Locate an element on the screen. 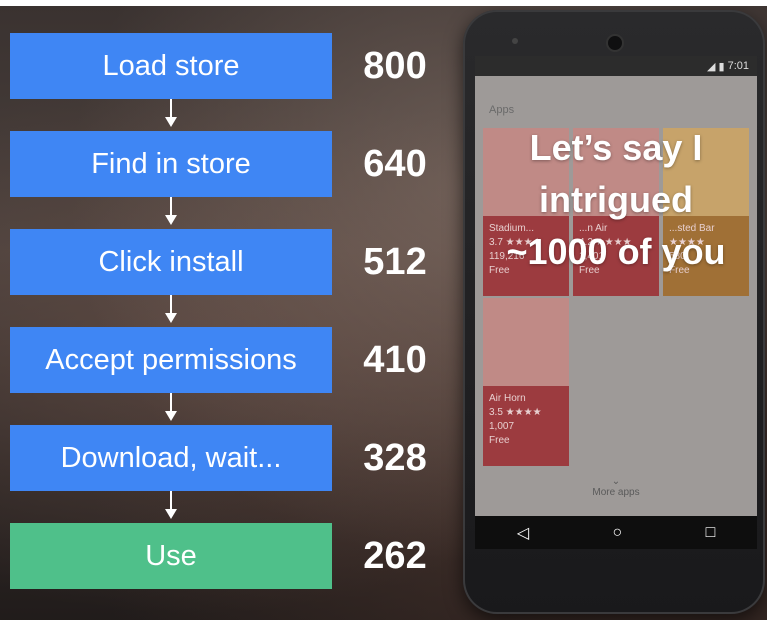 The width and height of the screenshot is (773, 628). overlay-caption: Let’s say I intrigued ~1000 of you is located at coordinates (616, 200).